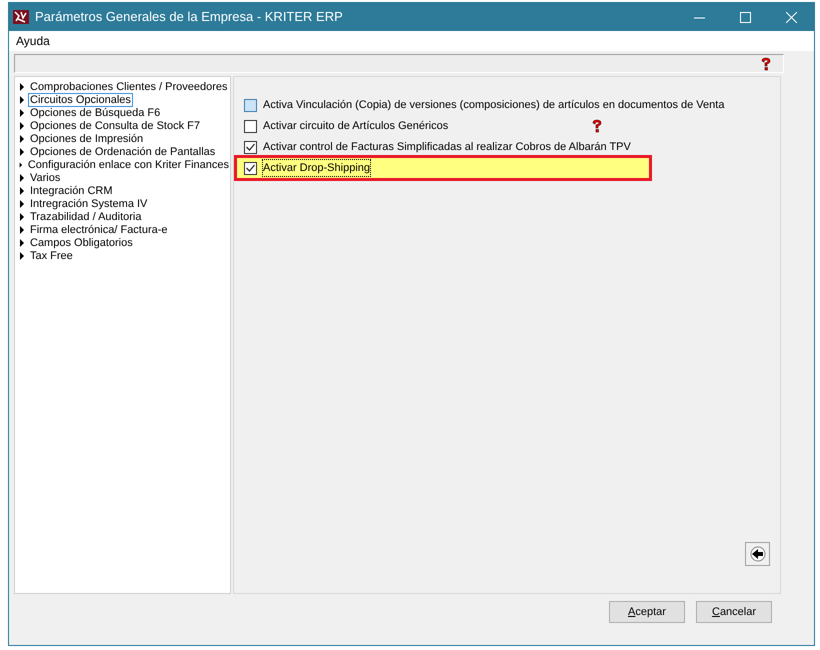  What do you see at coordinates (745, 17) in the screenshot?
I see `maximize-icon` at bounding box center [745, 17].